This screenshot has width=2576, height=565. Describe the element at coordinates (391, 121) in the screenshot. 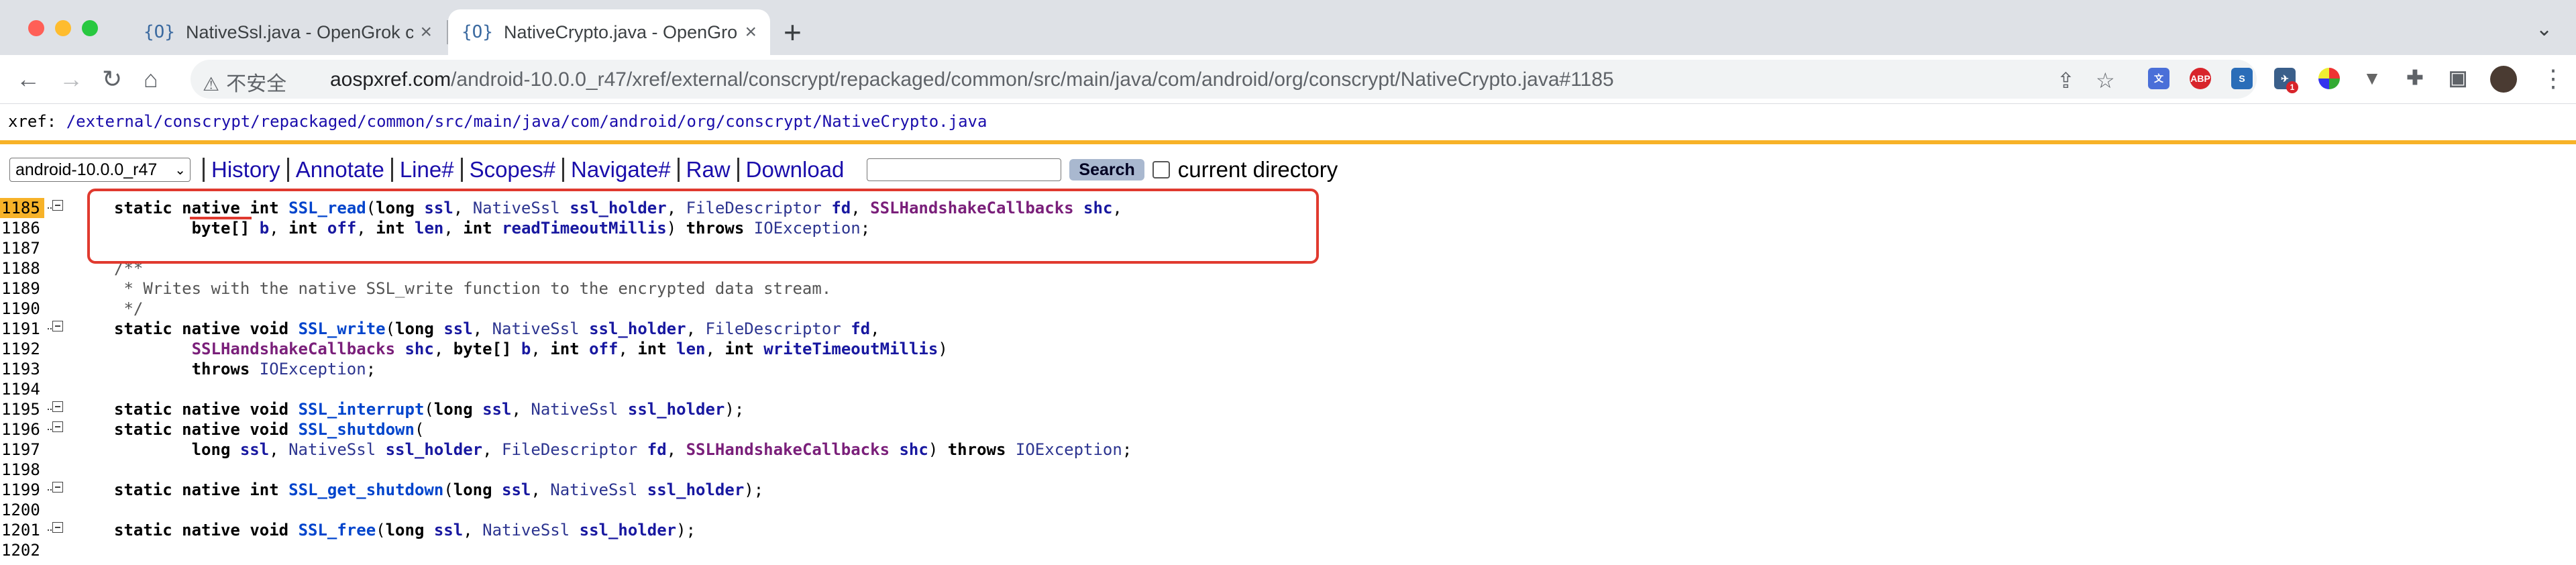

I see `crumb-common: /common` at that location.